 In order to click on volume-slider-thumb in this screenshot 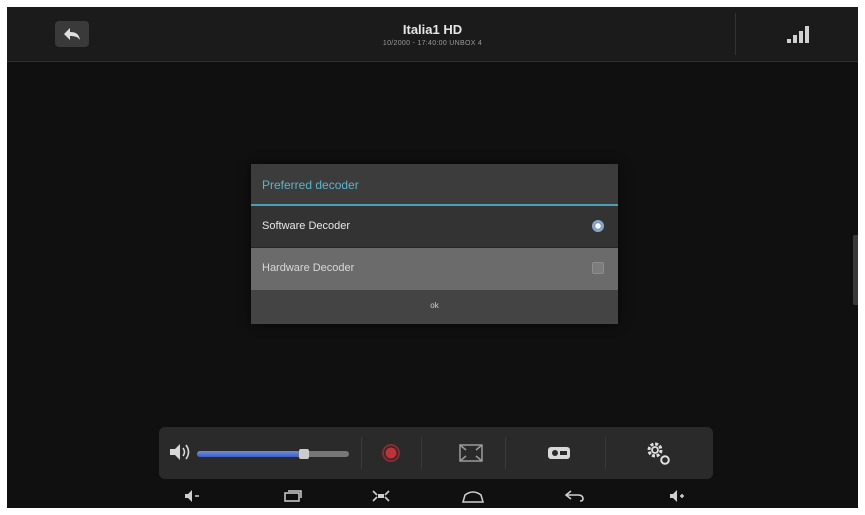, I will do `click(304, 454)`.